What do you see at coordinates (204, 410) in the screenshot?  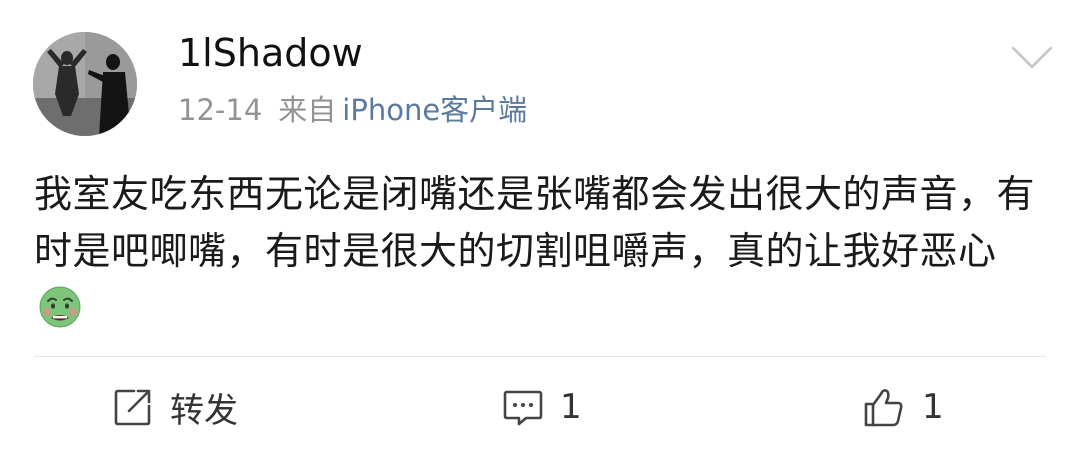 I see `repost-label: 转发` at bounding box center [204, 410].